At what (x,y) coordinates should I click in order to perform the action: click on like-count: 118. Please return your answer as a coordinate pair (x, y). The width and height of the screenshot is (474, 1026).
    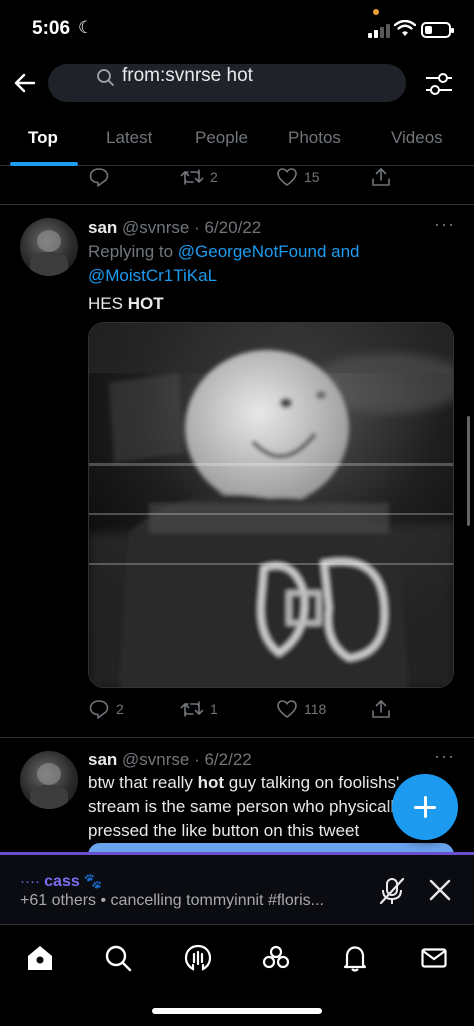
    Looking at the image, I should click on (315, 709).